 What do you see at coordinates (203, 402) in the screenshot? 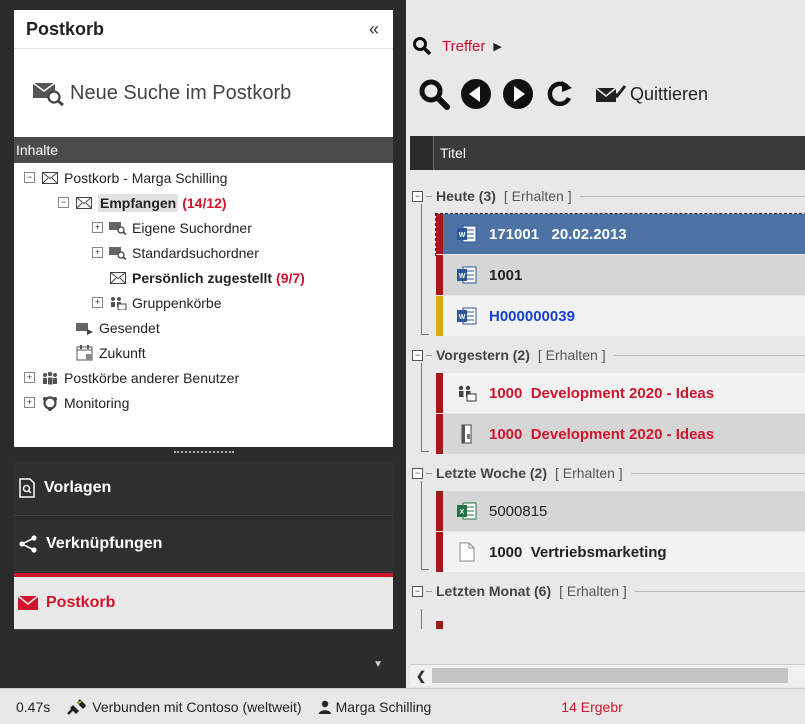
I see `tree-item-monitoring: + Monitoring` at bounding box center [203, 402].